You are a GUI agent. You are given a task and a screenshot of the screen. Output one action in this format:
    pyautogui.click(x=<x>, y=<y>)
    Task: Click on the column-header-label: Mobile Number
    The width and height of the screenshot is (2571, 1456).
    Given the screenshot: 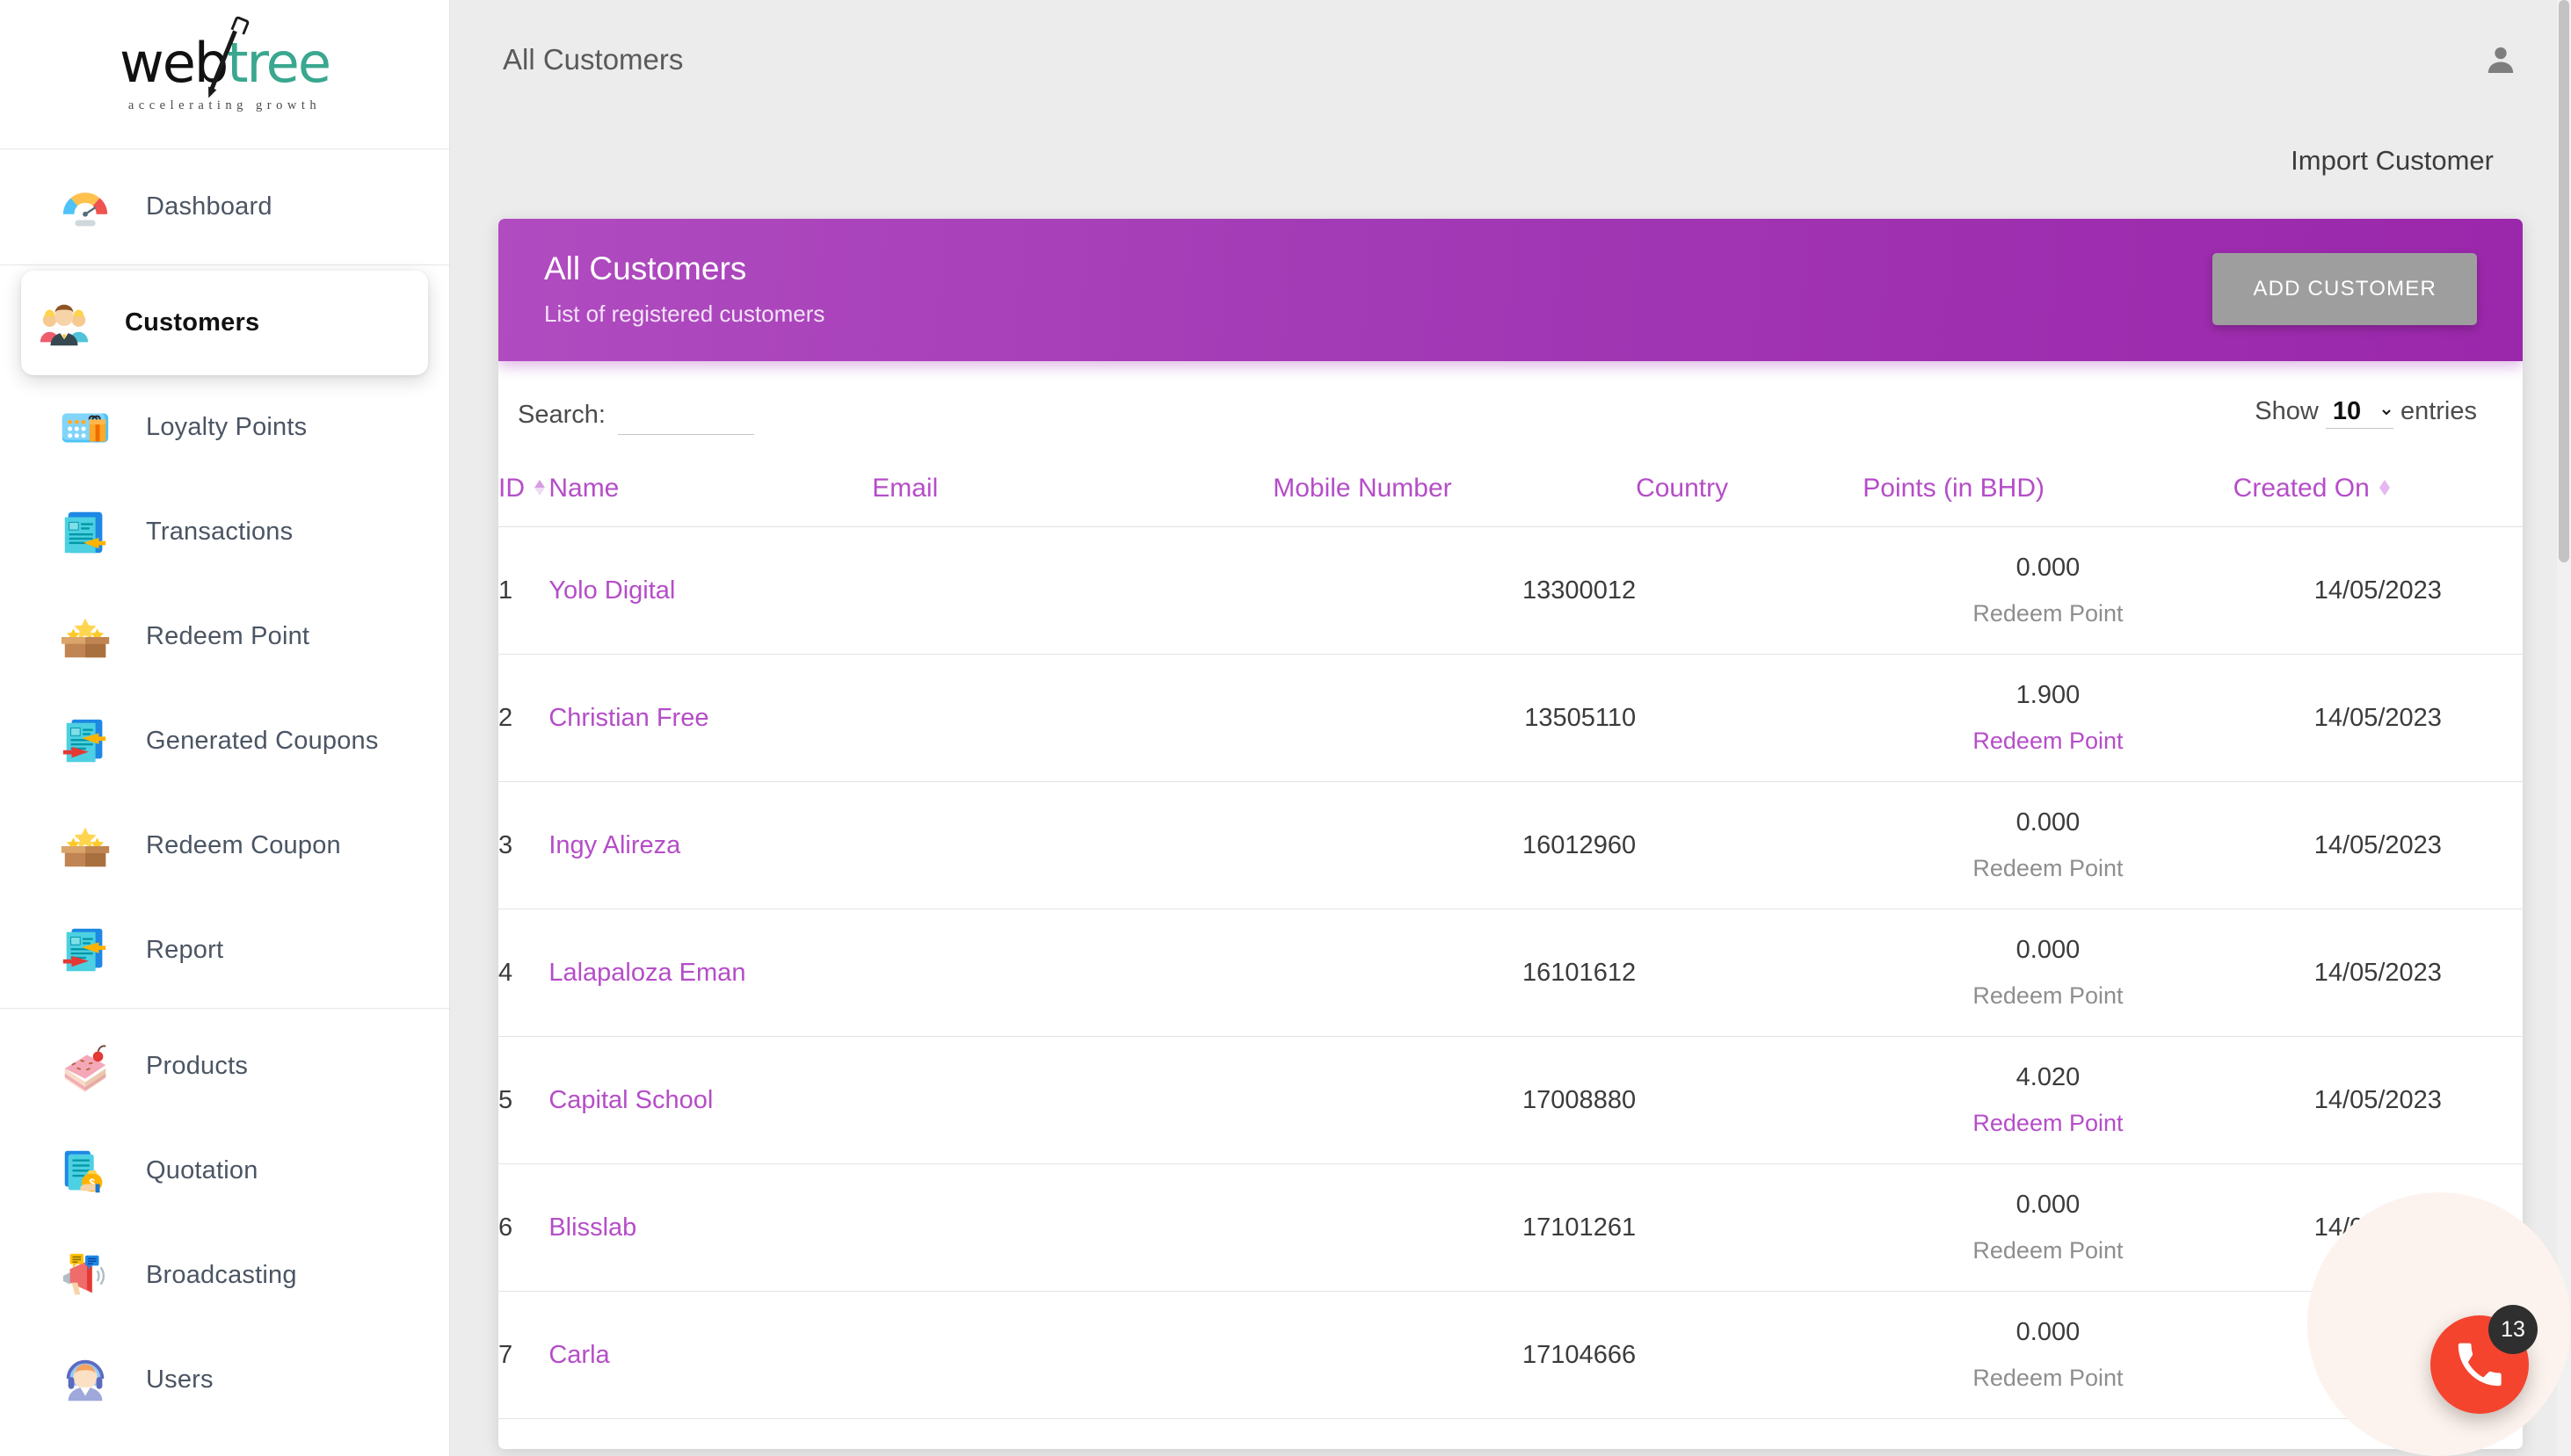 What is the action you would take?
    pyautogui.click(x=1362, y=489)
    